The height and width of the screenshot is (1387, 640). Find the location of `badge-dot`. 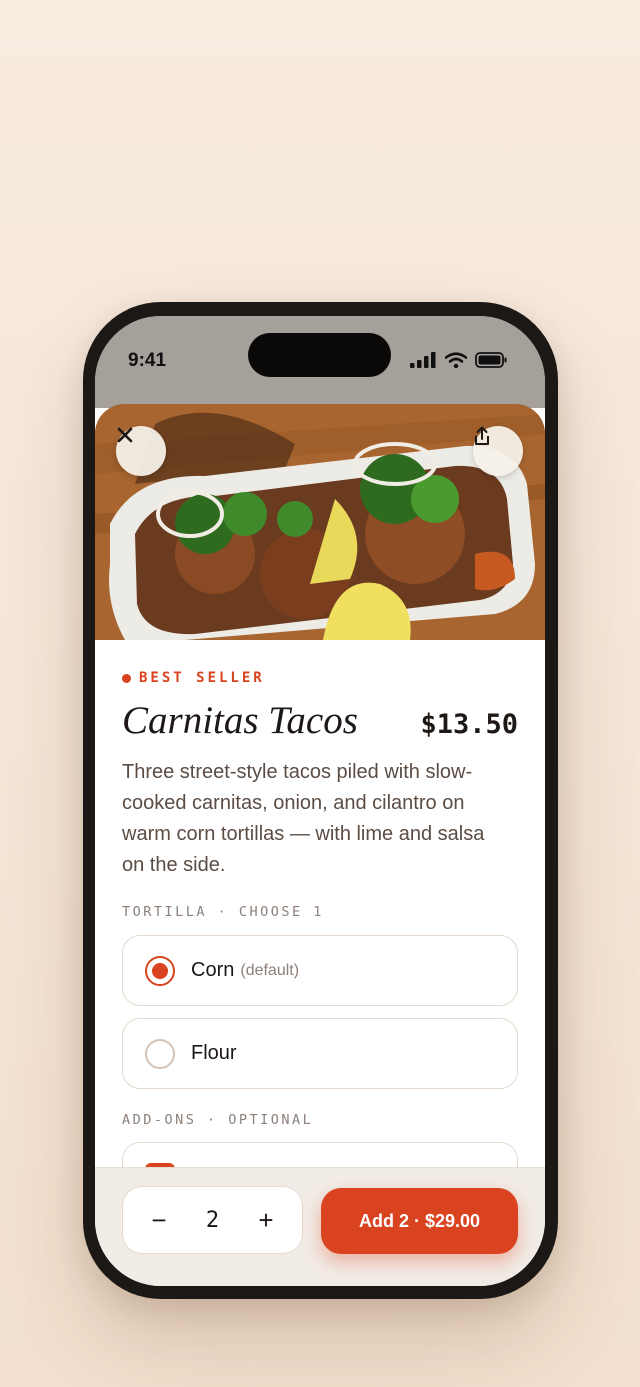

badge-dot is located at coordinates (126, 678).